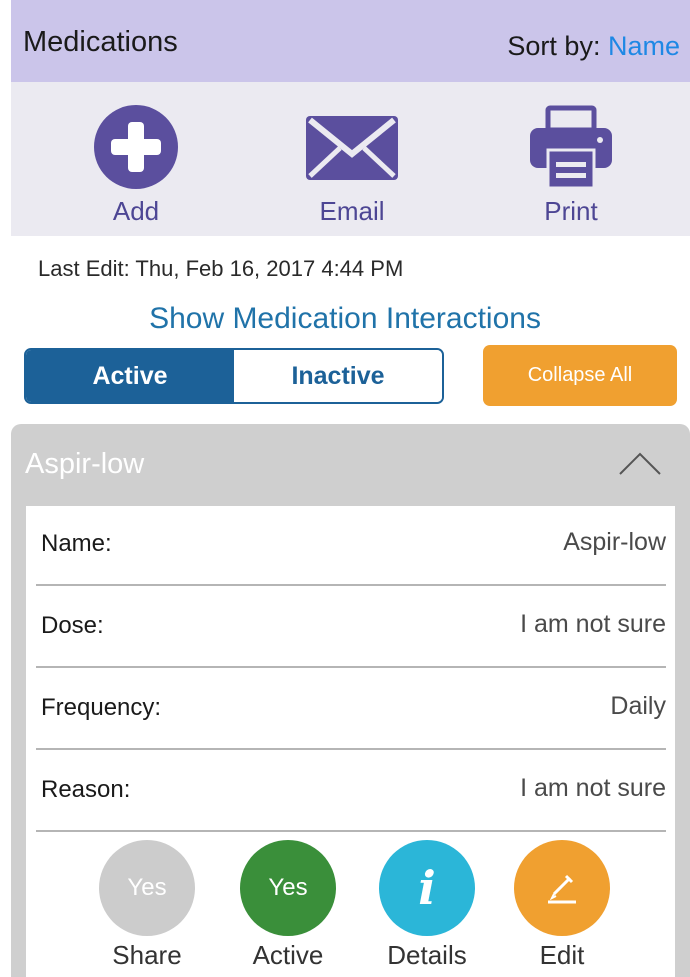  What do you see at coordinates (345, 319) in the screenshot?
I see `show-interactions-link: Show Medication Interactions` at bounding box center [345, 319].